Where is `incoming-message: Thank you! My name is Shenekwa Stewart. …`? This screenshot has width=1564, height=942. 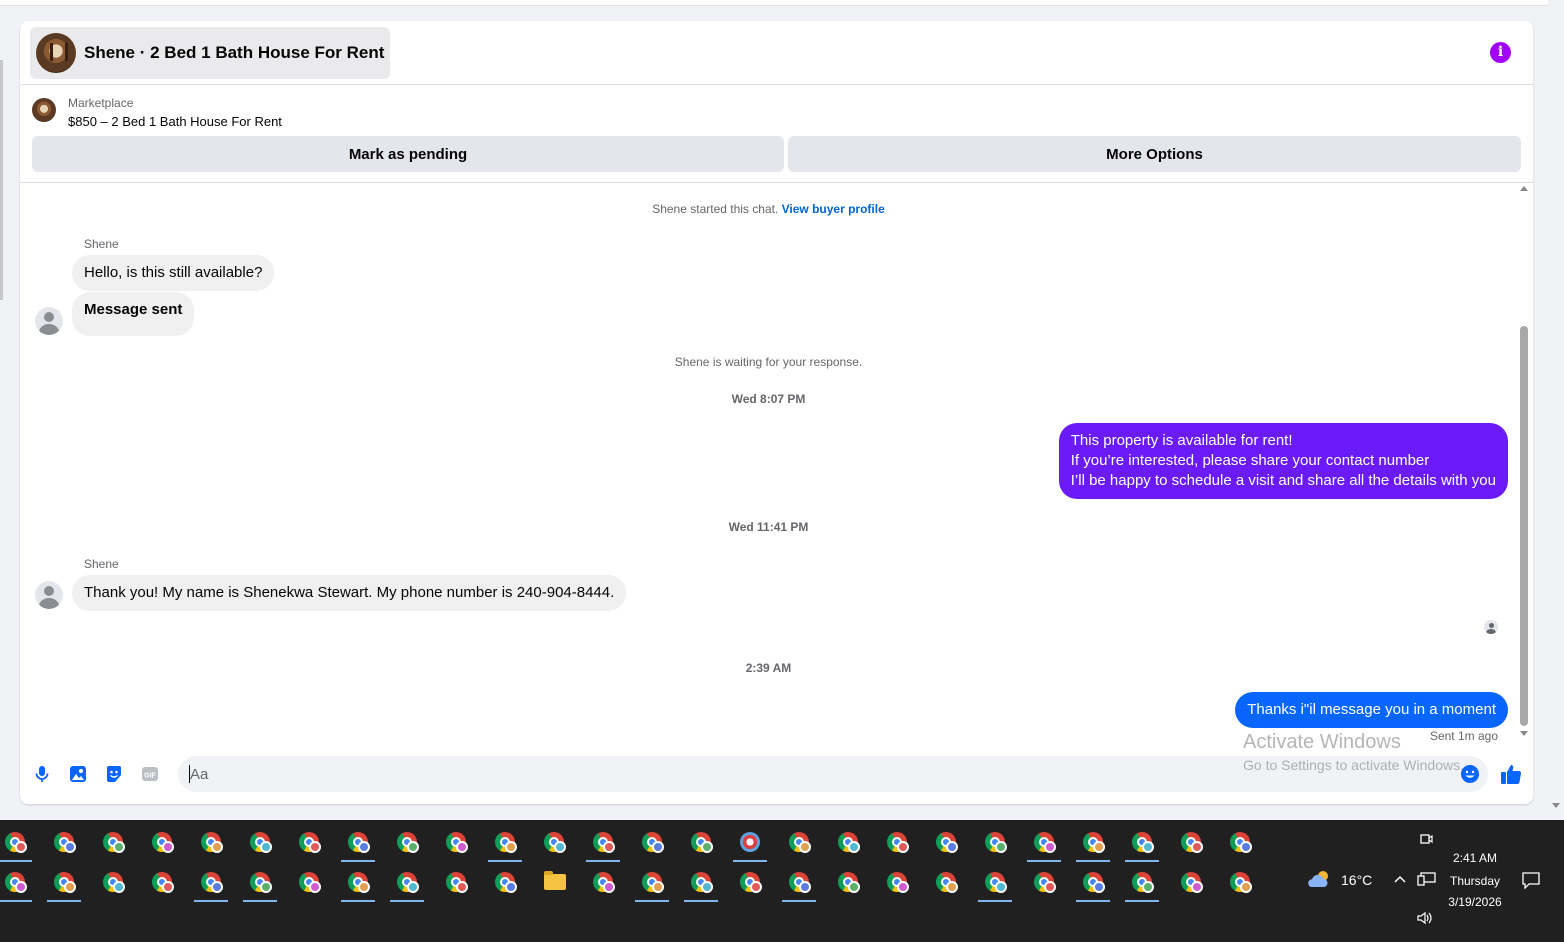
incoming-message: Thank you! My name is Shenekwa Stewart. … is located at coordinates (349, 593).